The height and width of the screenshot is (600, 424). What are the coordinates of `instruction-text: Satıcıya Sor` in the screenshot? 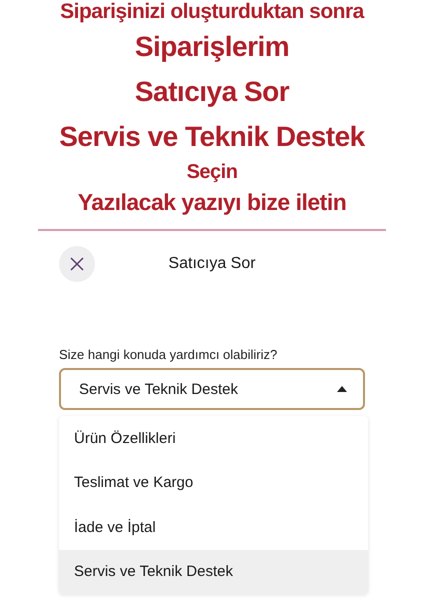 It's located at (212, 92).